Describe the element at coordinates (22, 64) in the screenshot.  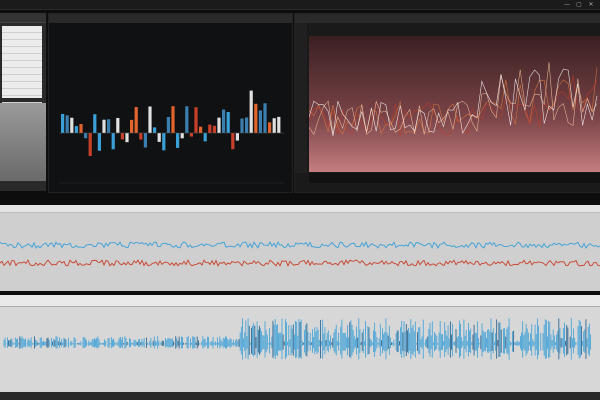
I see `sidebar-sheet` at that location.